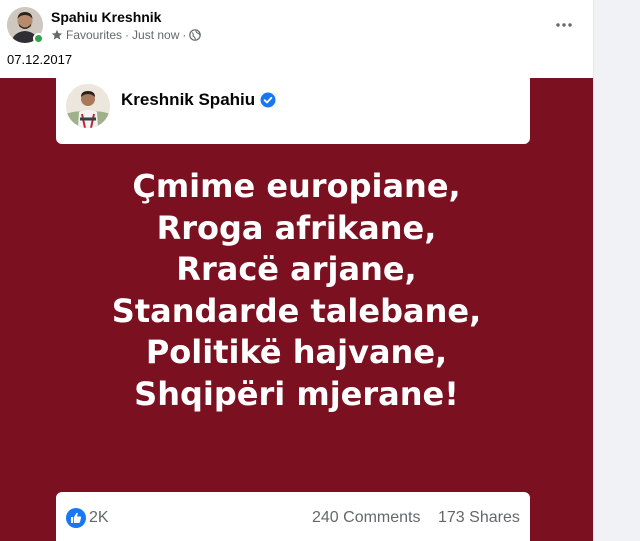 The height and width of the screenshot is (541, 640). Describe the element at coordinates (616, 270) in the screenshot. I see `right-background-strip` at that location.